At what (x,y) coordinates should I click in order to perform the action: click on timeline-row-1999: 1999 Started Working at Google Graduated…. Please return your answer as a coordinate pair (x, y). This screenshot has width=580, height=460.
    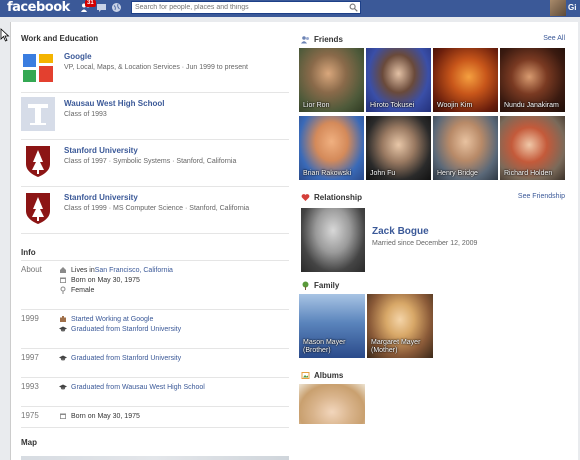
    Looking at the image, I should click on (155, 329).